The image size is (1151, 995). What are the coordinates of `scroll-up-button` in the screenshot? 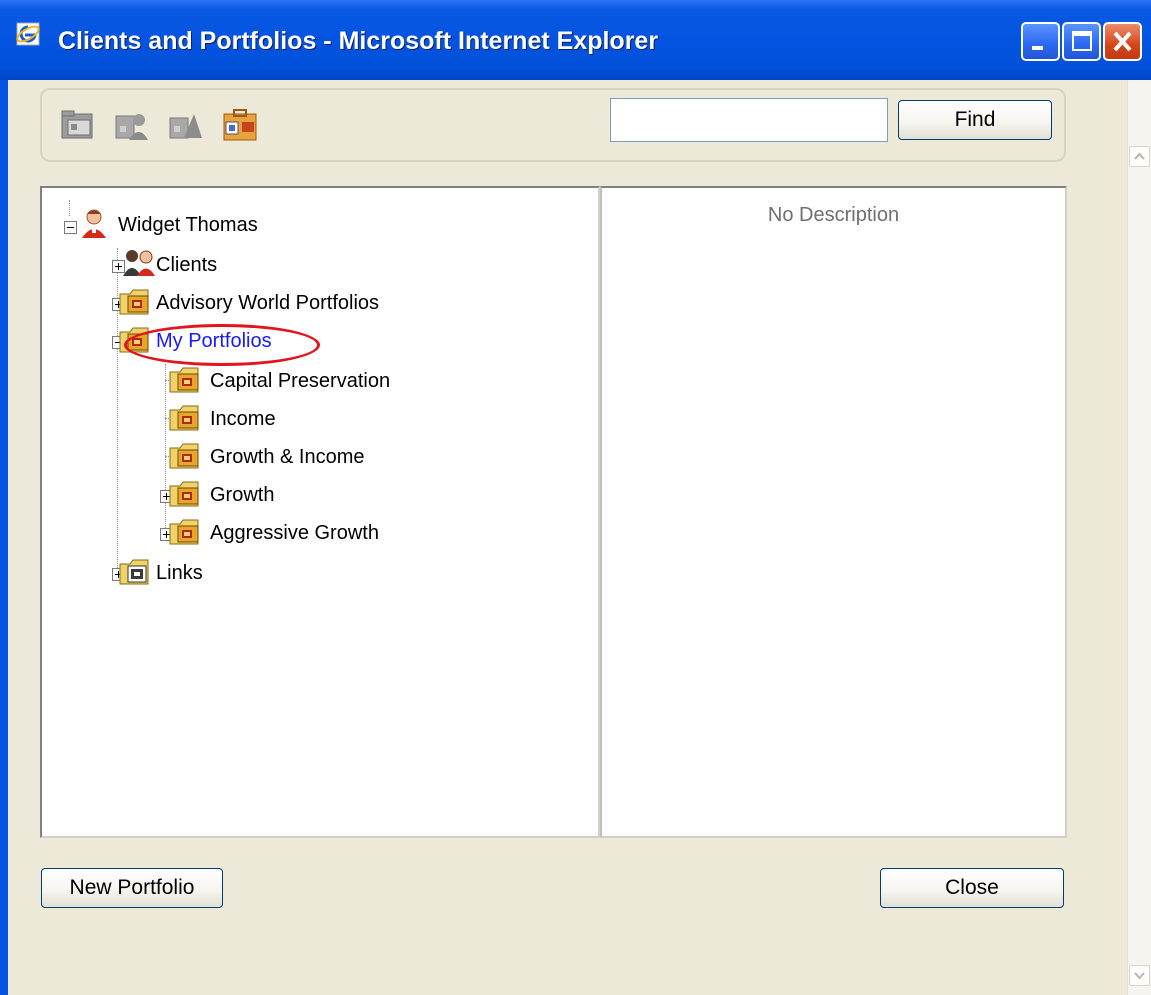 It's located at (1139, 156).